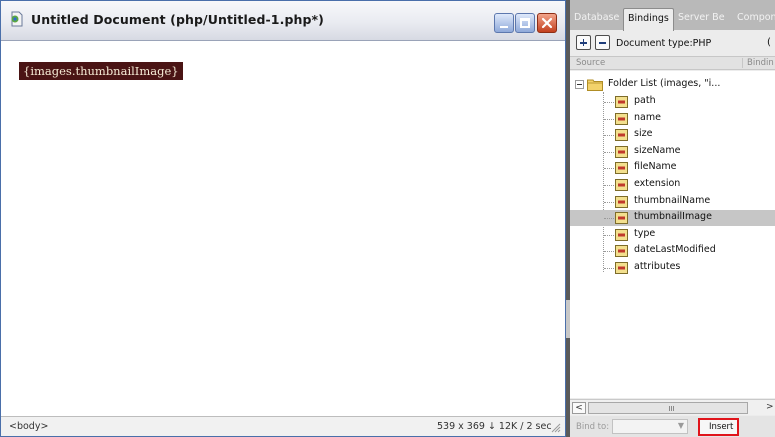  What do you see at coordinates (769, 42) in the screenshot?
I see `toolbar-overflow-text: (` at bounding box center [769, 42].